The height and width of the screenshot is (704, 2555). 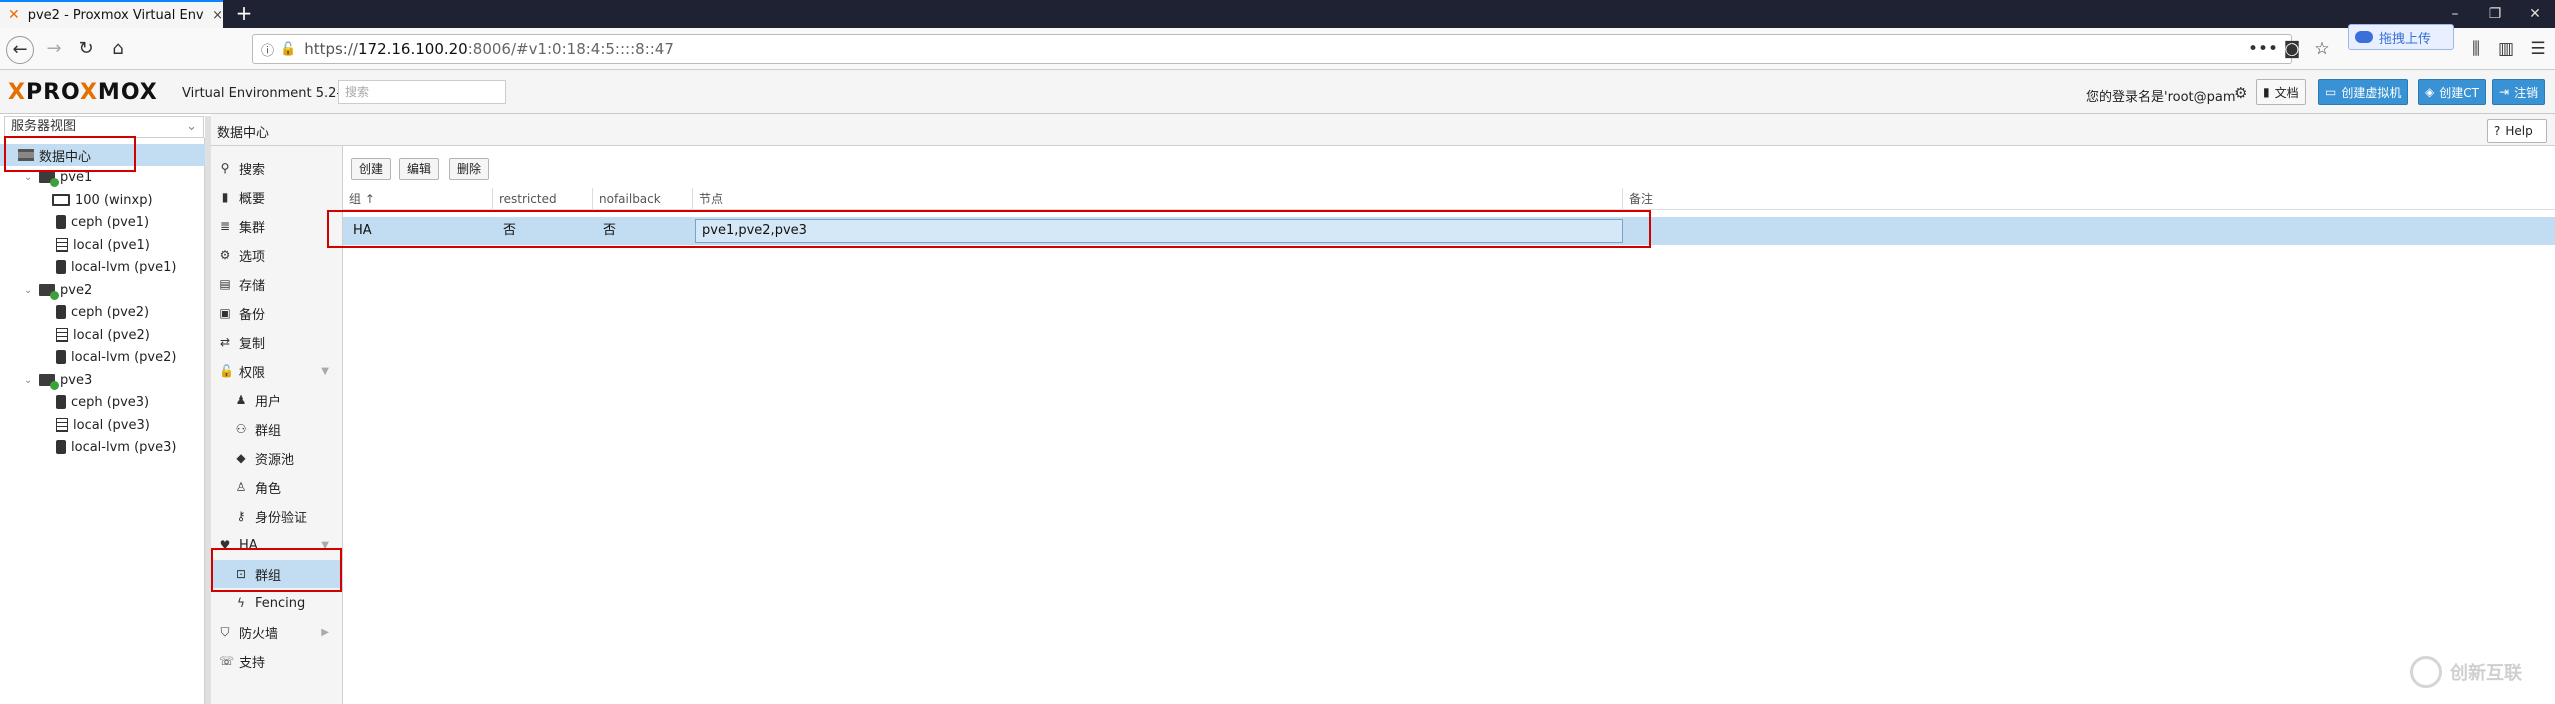 What do you see at coordinates (2089, 199) in the screenshot?
I see `column-header-comment: 备注` at bounding box center [2089, 199].